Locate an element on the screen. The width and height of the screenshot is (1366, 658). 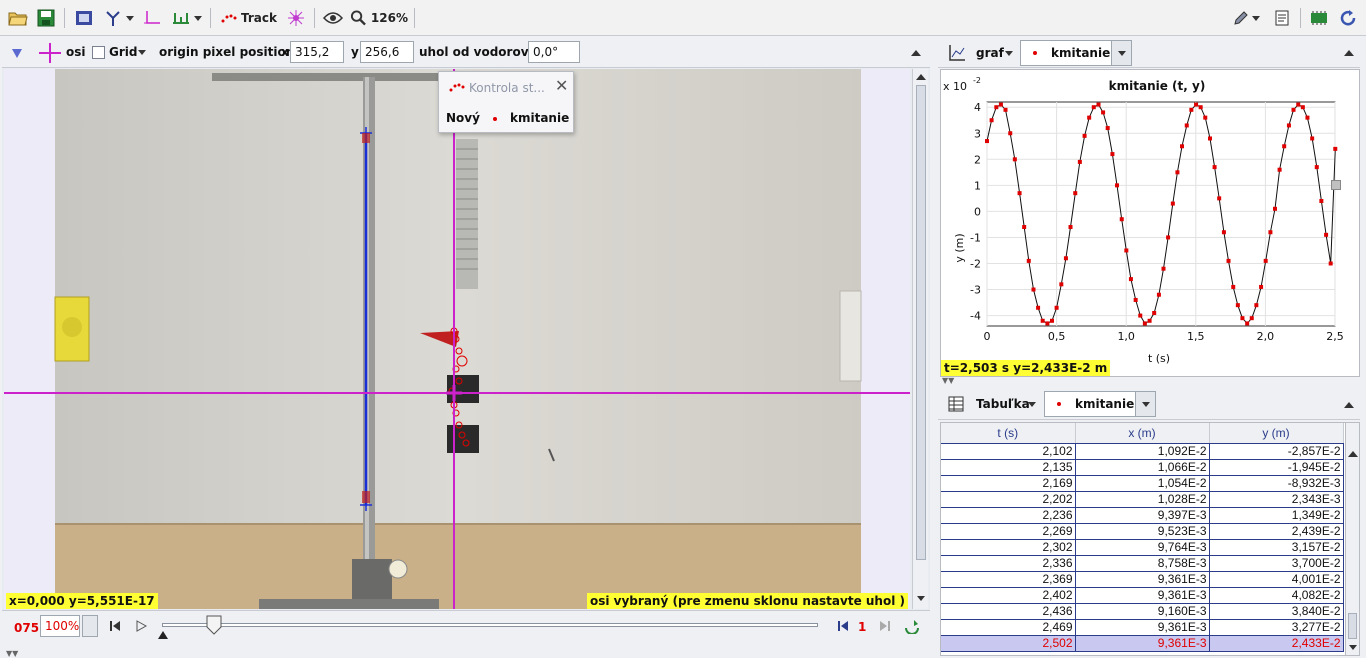
calibration-tools-icon is located at coordinates (186, 18).